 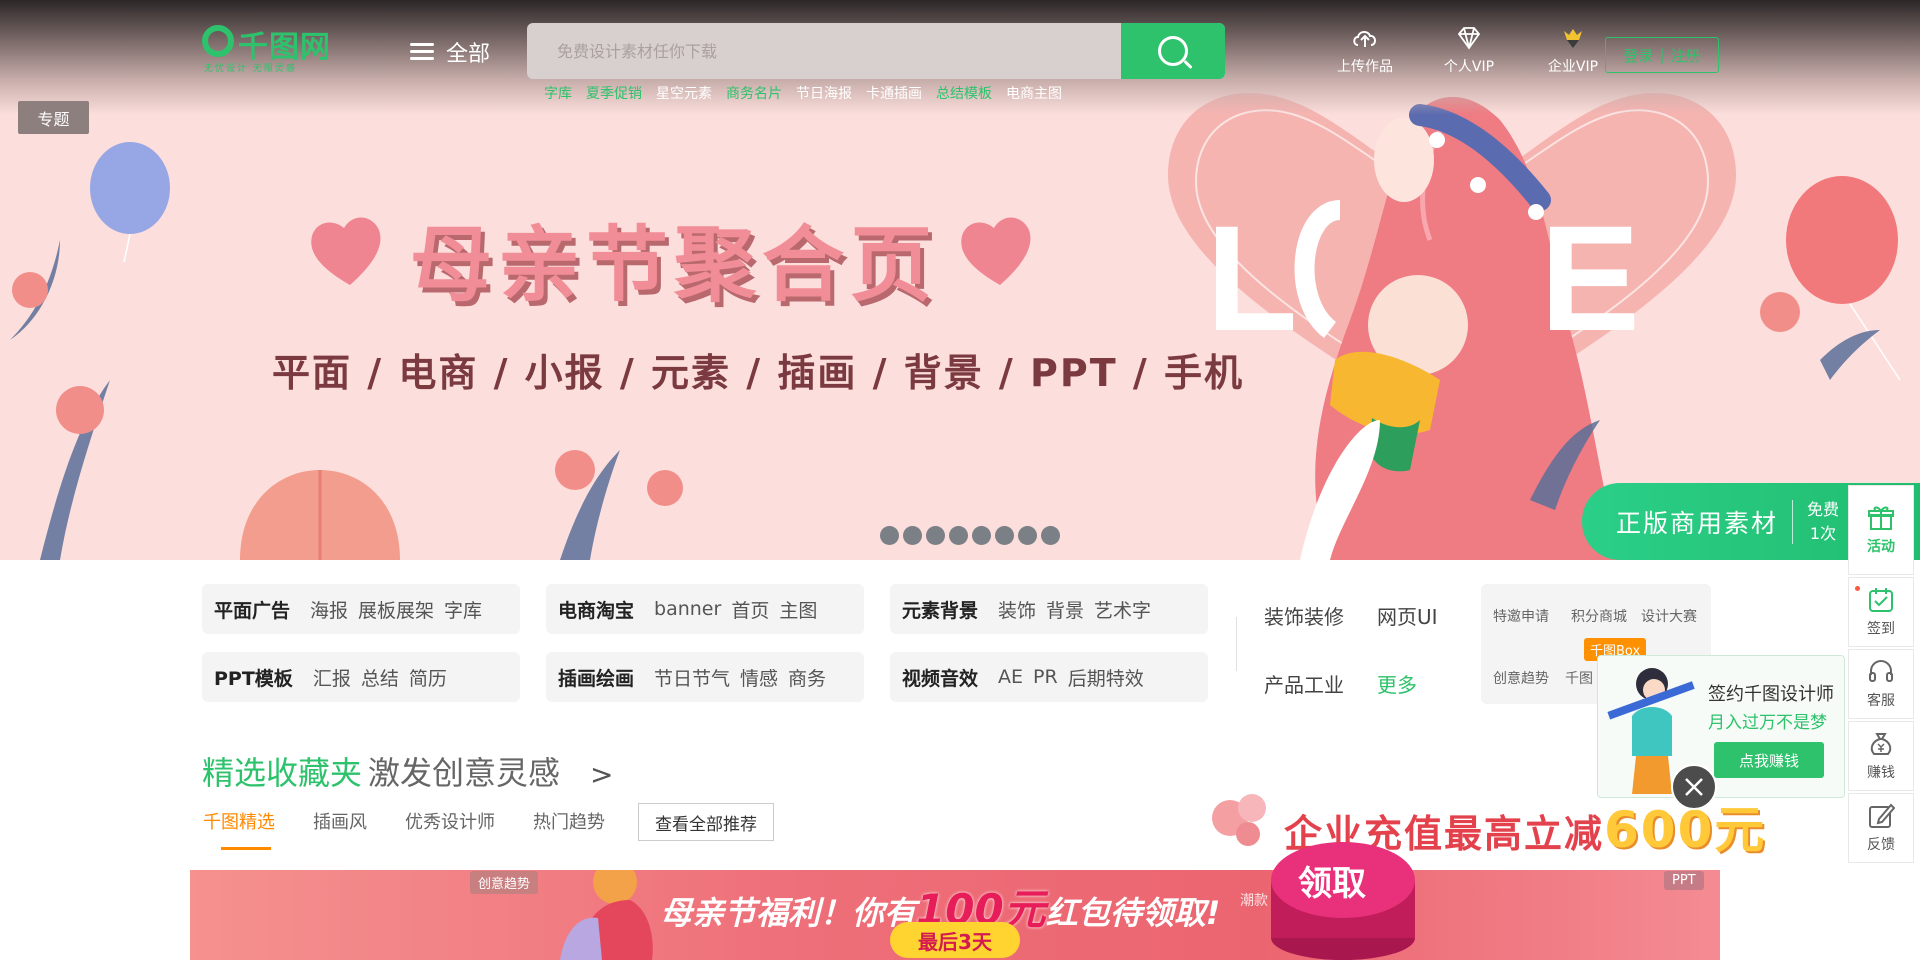 I want to click on category-title: PPT模板, so click(x=253, y=677).